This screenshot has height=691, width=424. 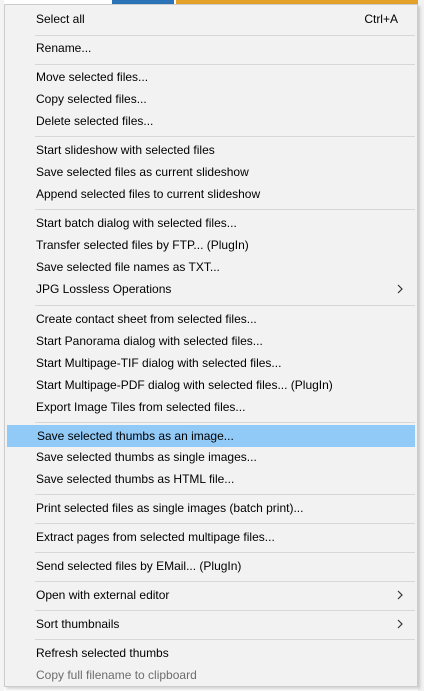 What do you see at coordinates (211, 290) in the screenshot?
I see `menu-item-jpg-lossless: JPG Lossless Operations` at bounding box center [211, 290].